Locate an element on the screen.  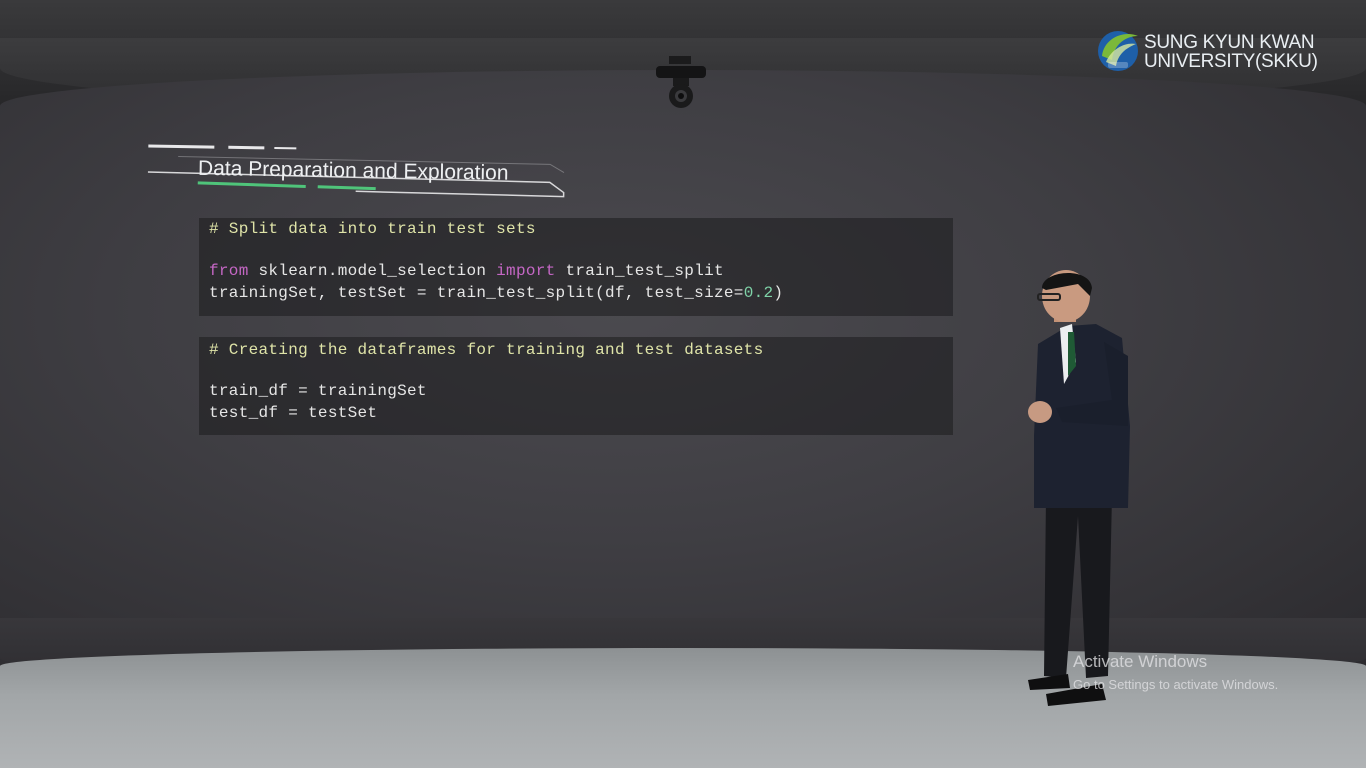
code-comment: # Split data into train test sets is located at coordinates (372, 229).